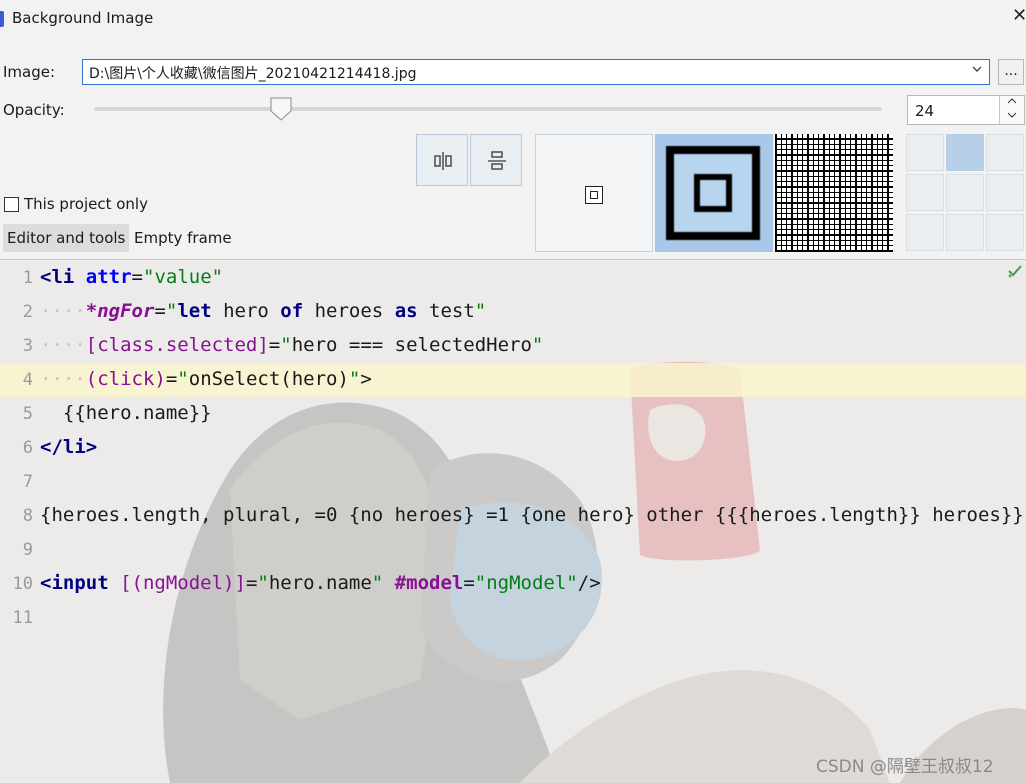 The image size is (1026, 783). What do you see at coordinates (442, 160) in the screenshot?
I see `flip-horizontal-button` at bounding box center [442, 160].